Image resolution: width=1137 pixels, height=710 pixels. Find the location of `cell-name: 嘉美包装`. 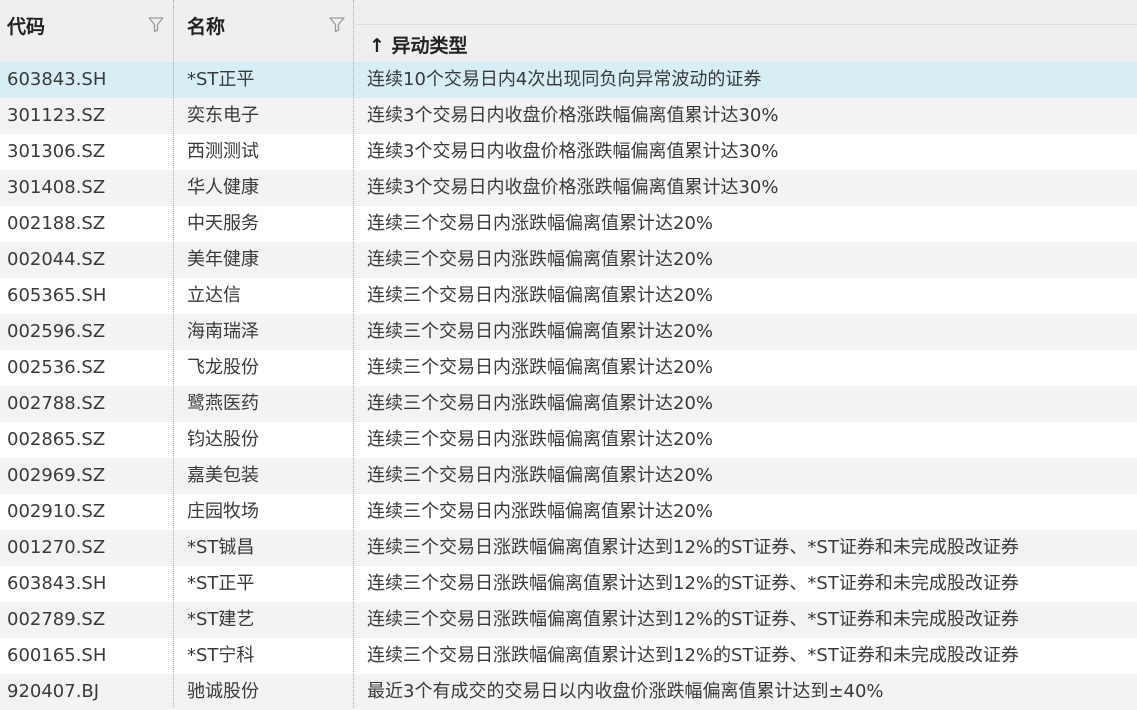

cell-name: 嘉美包装 is located at coordinates (223, 475).